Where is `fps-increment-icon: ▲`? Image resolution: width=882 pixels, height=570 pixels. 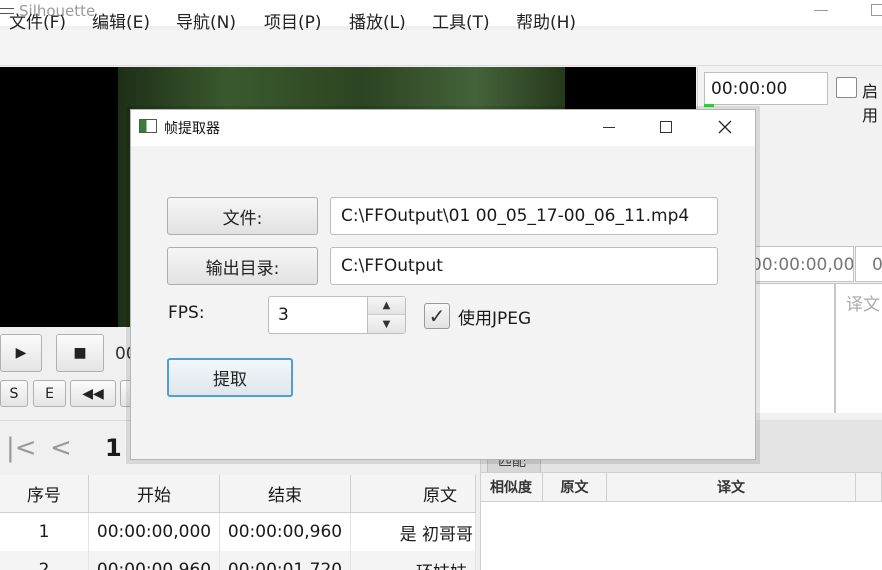
fps-increment-icon: ▲ is located at coordinates (386, 306).